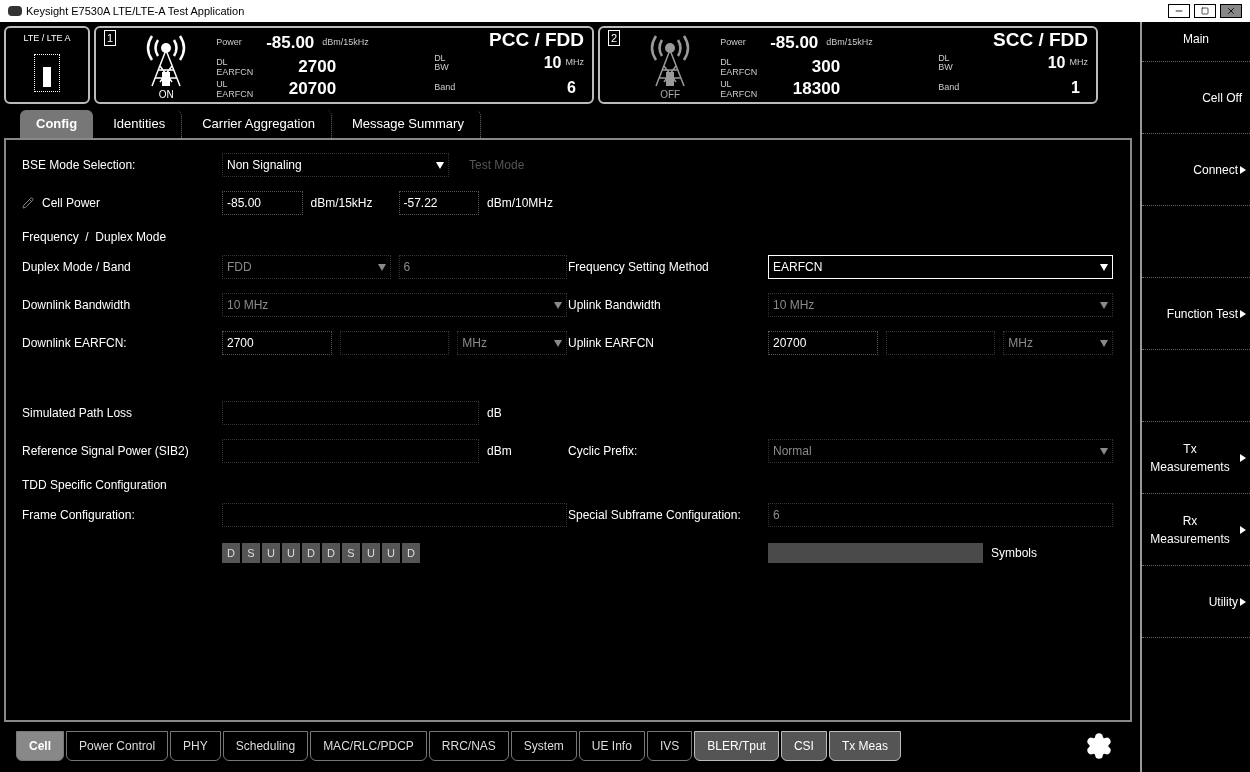 The image size is (1250, 772). Describe the element at coordinates (940, 267) in the screenshot. I see `dropdown: EARFCN` at that location.